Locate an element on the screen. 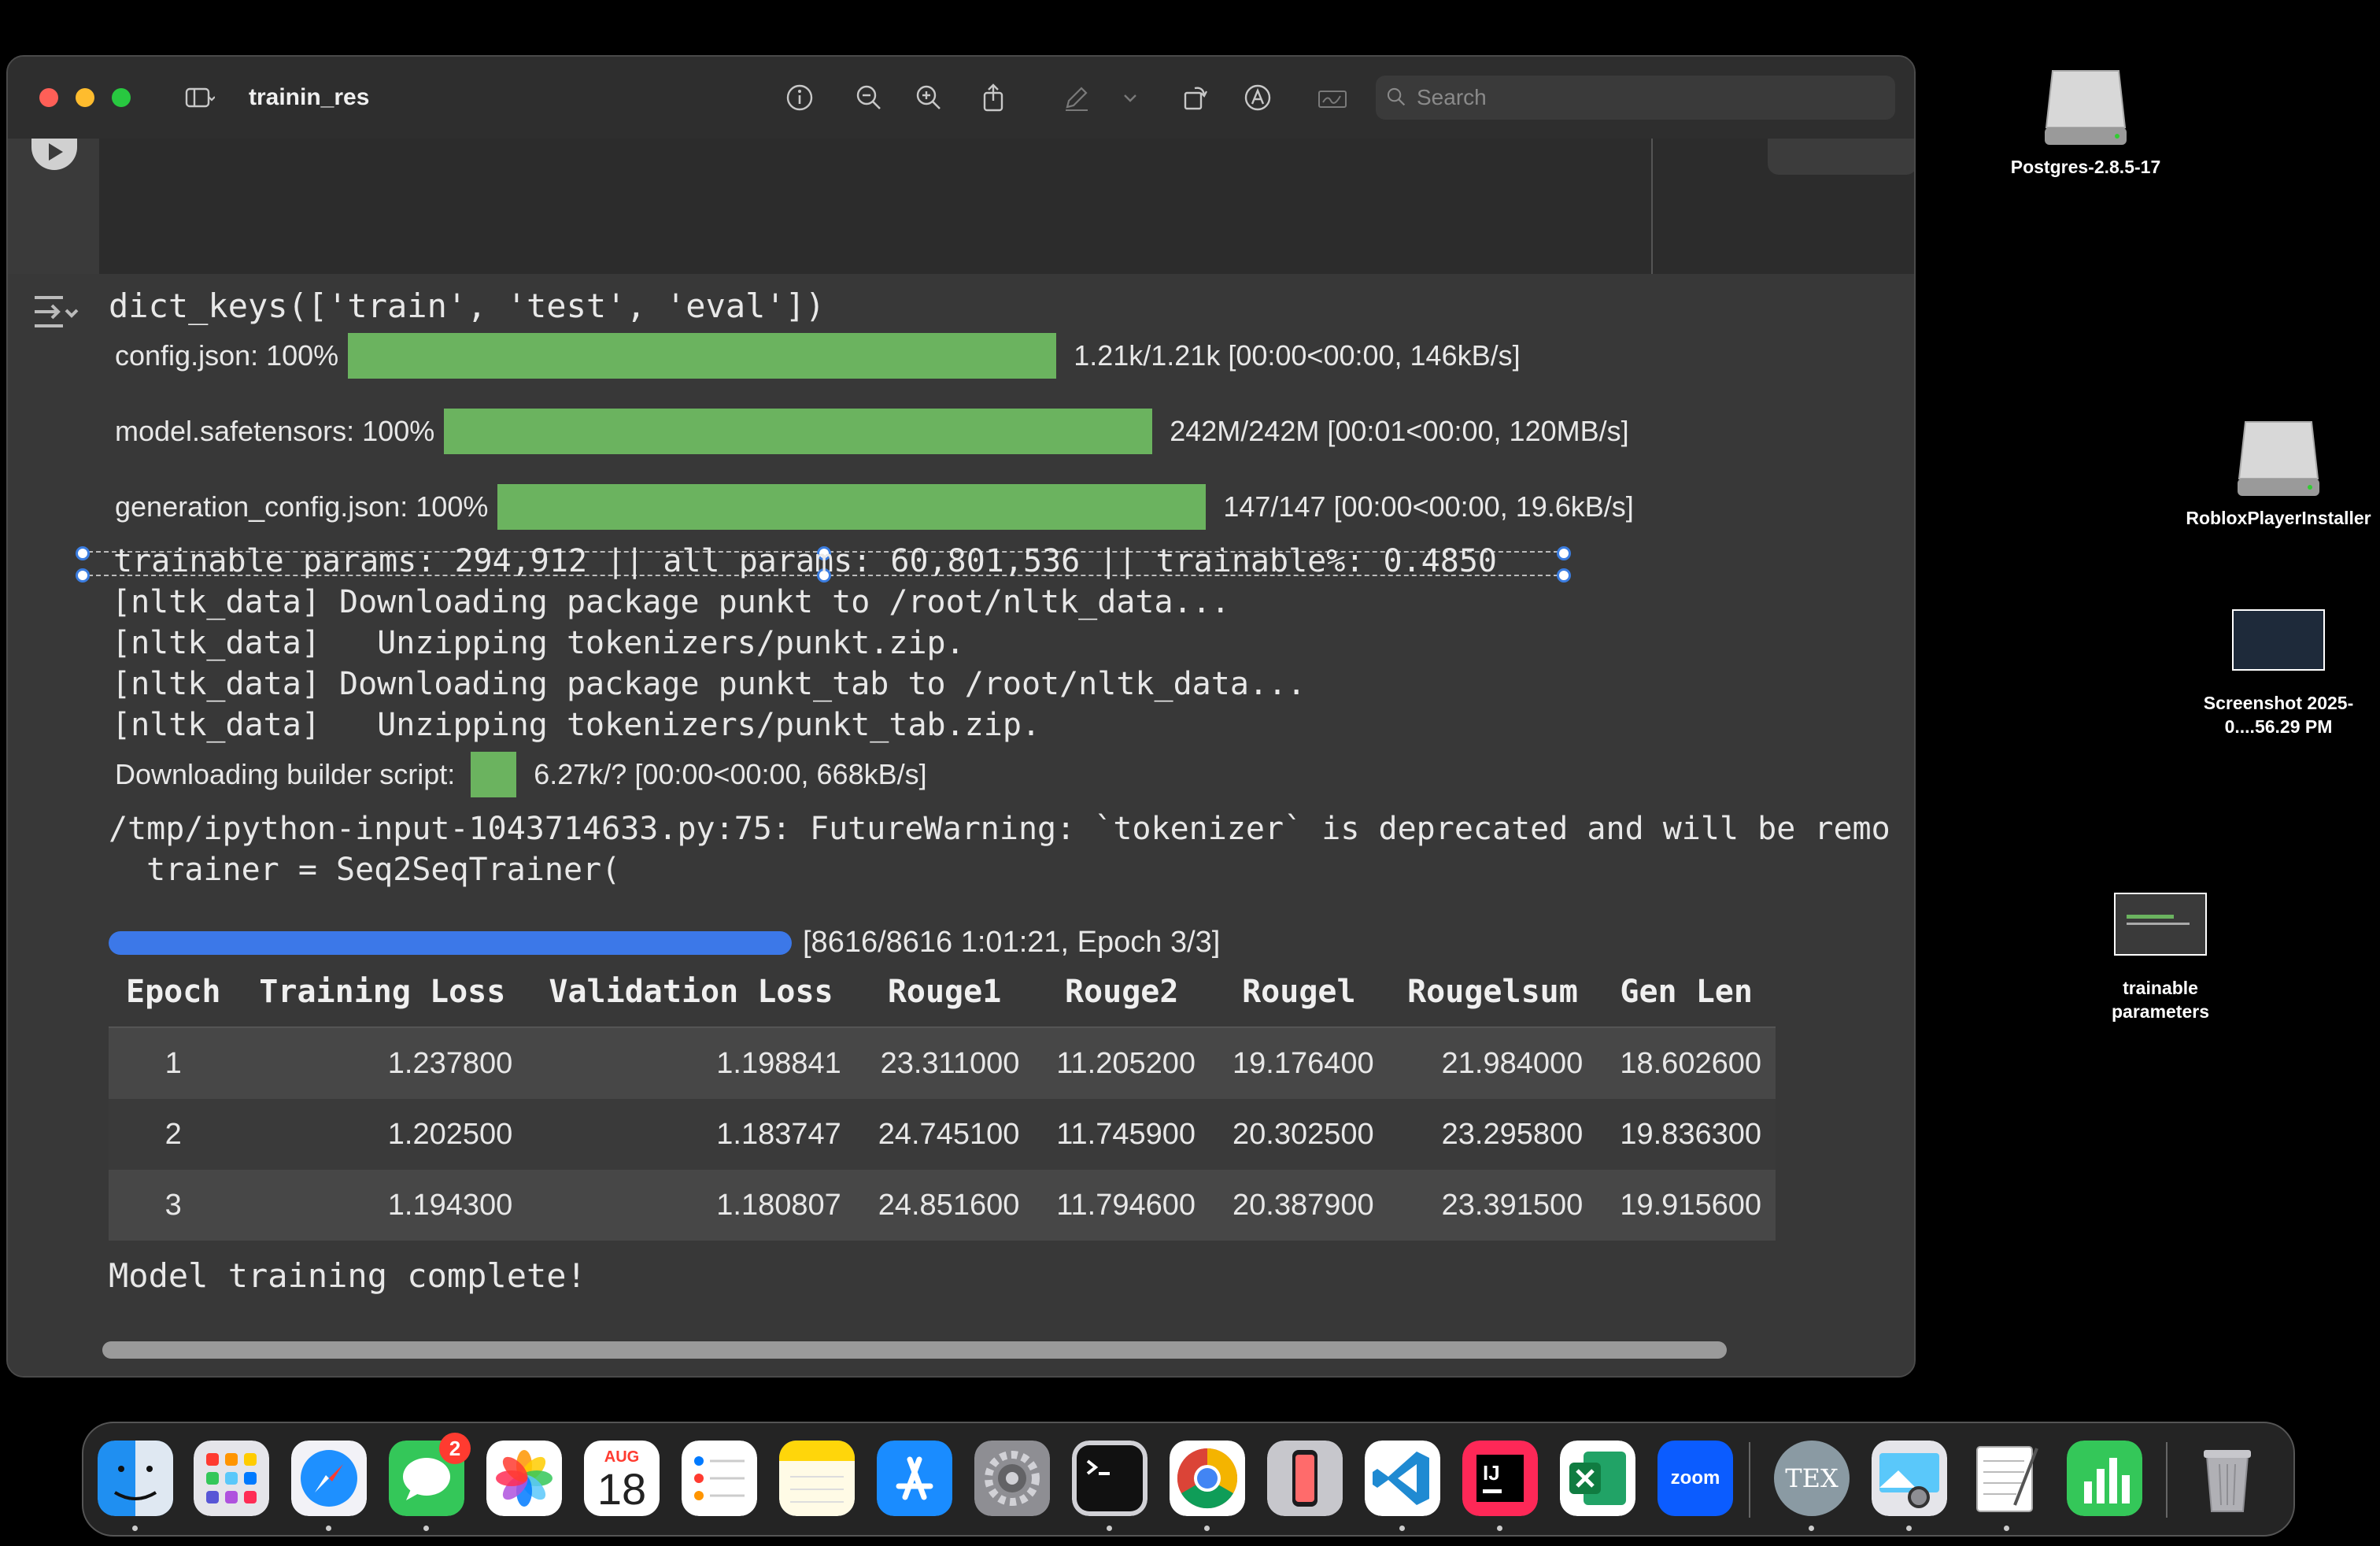 This screenshot has width=2380, height=1546. dock-zoom: zoom is located at coordinates (1695, 1479).